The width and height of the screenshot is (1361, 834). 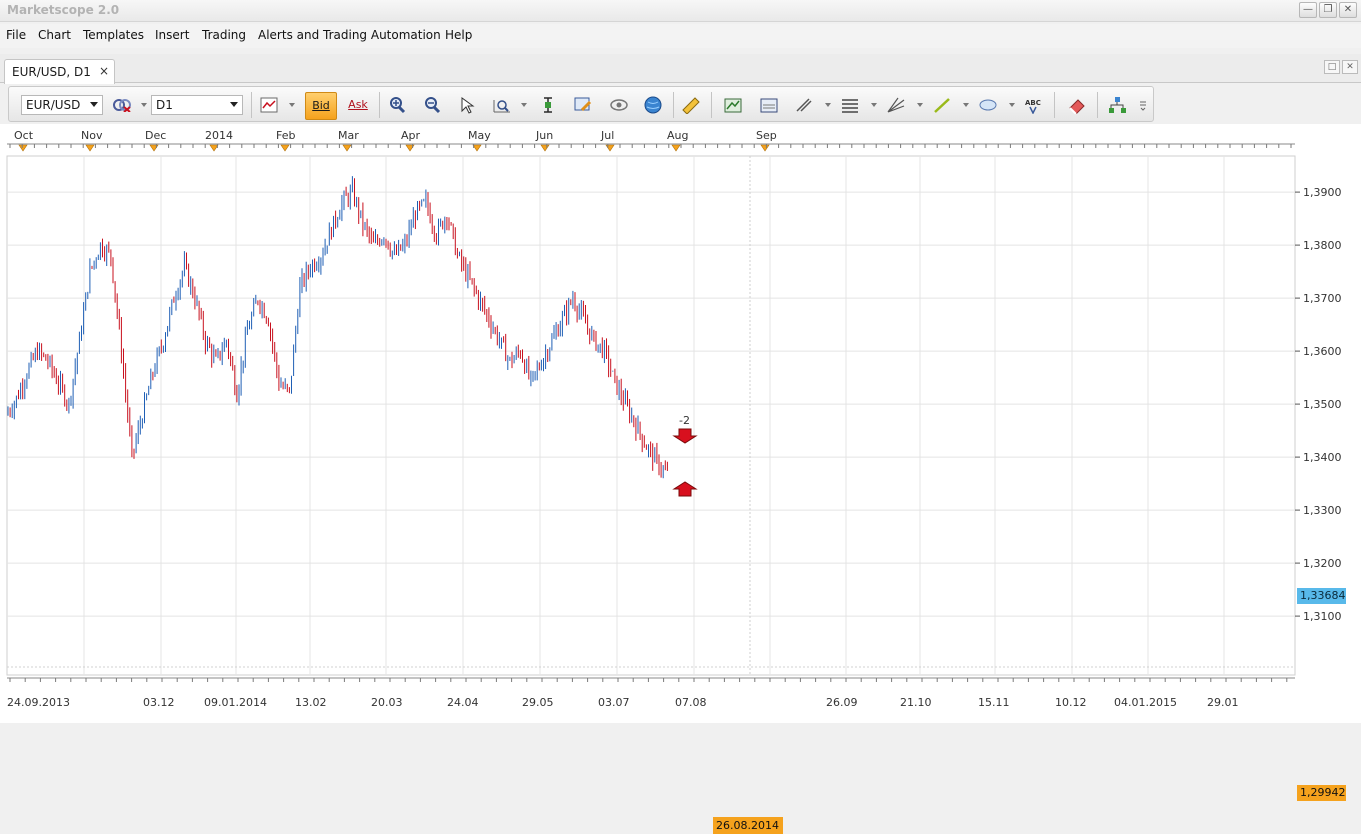 What do you see at coordinates (766, 135) in the screenshot?
I see `month-label: Sep` at bounding box center [766, 135].